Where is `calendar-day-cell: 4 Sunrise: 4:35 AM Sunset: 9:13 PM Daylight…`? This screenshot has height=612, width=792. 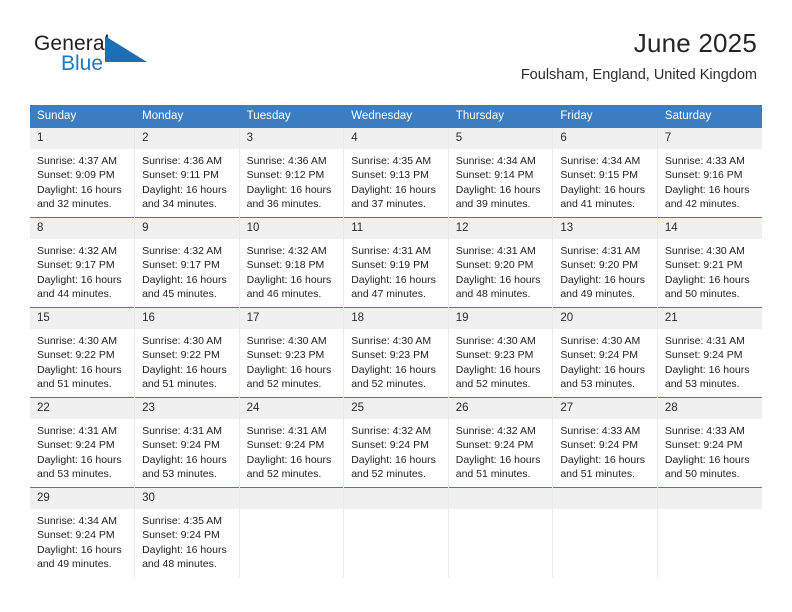
calendar-day-cell: 4 Sunrise: 4:35 AM Sunset: 9:13 PM Daylight… is located at coordinates (396, 172).